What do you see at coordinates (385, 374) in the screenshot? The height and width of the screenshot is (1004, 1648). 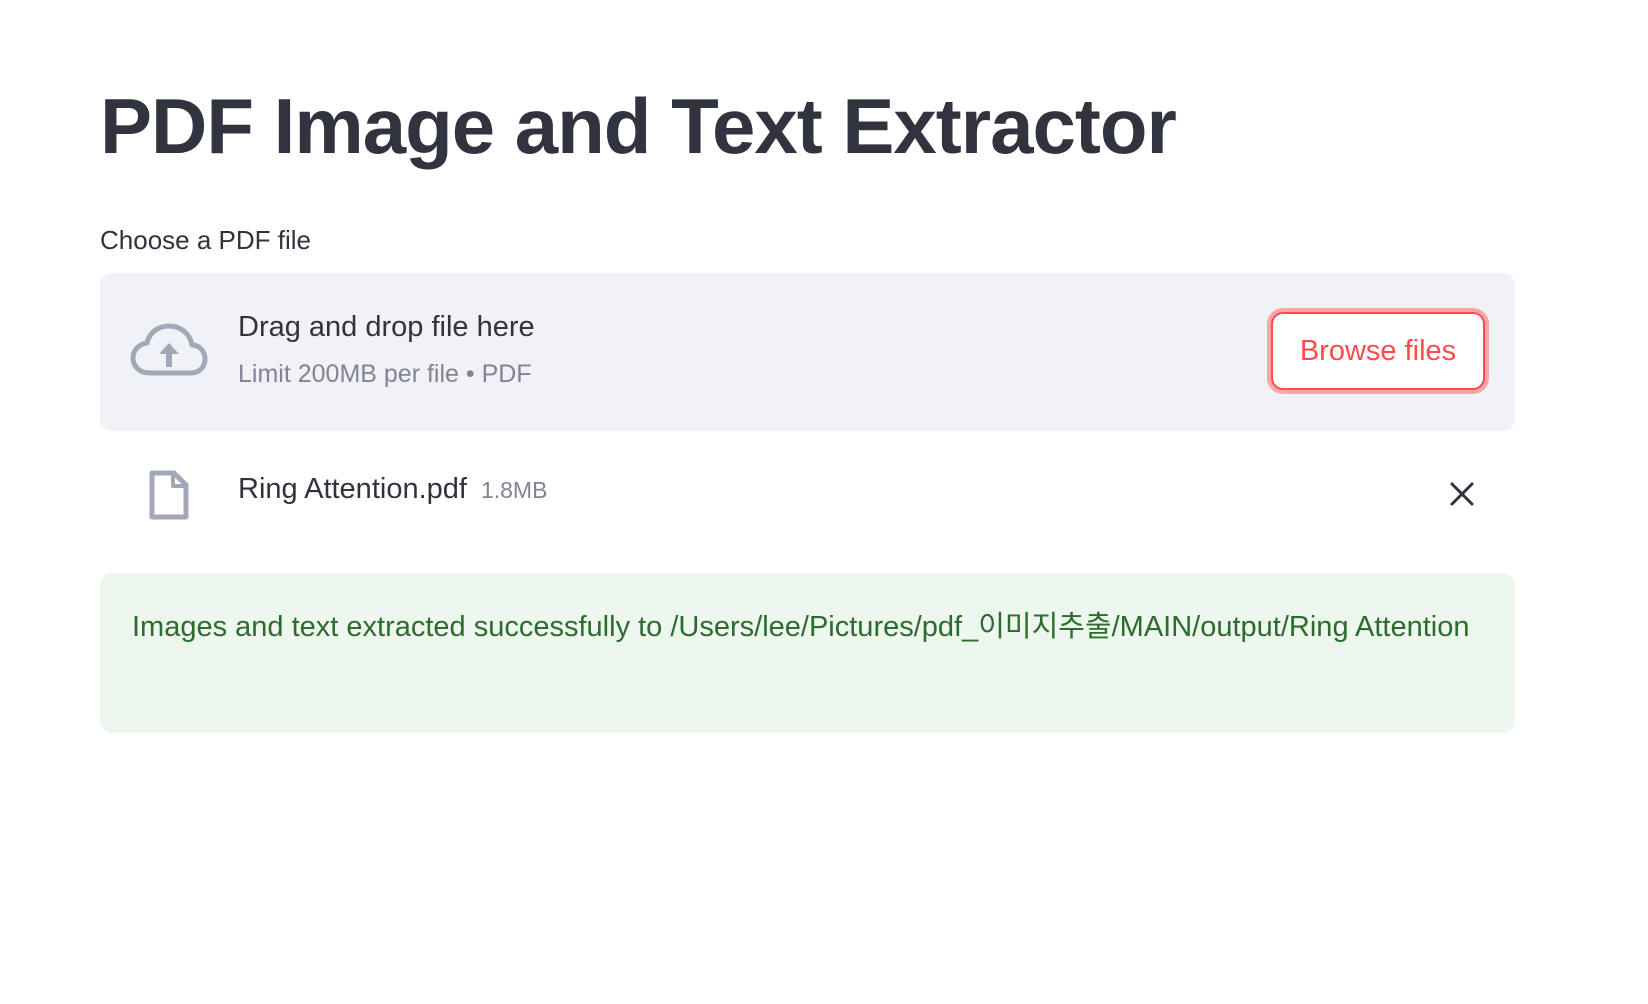 I see `dropzone-limit: Limit 200MB per file • PDF` at bounding box center [385, 374].